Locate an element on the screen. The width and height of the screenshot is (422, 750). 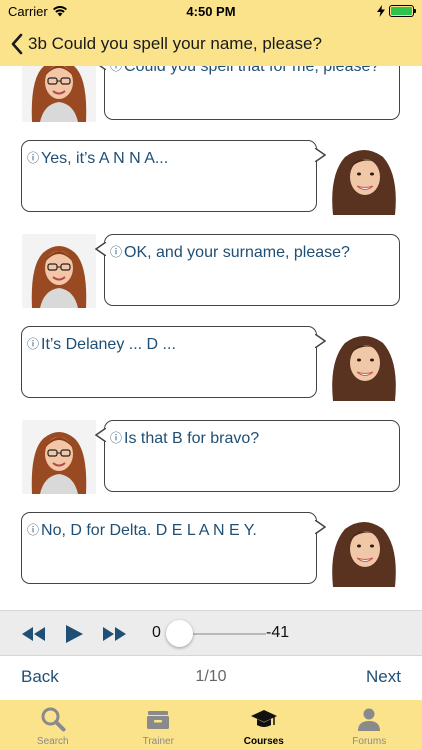
chevron-left-icon is located at coordinates (17, 44).